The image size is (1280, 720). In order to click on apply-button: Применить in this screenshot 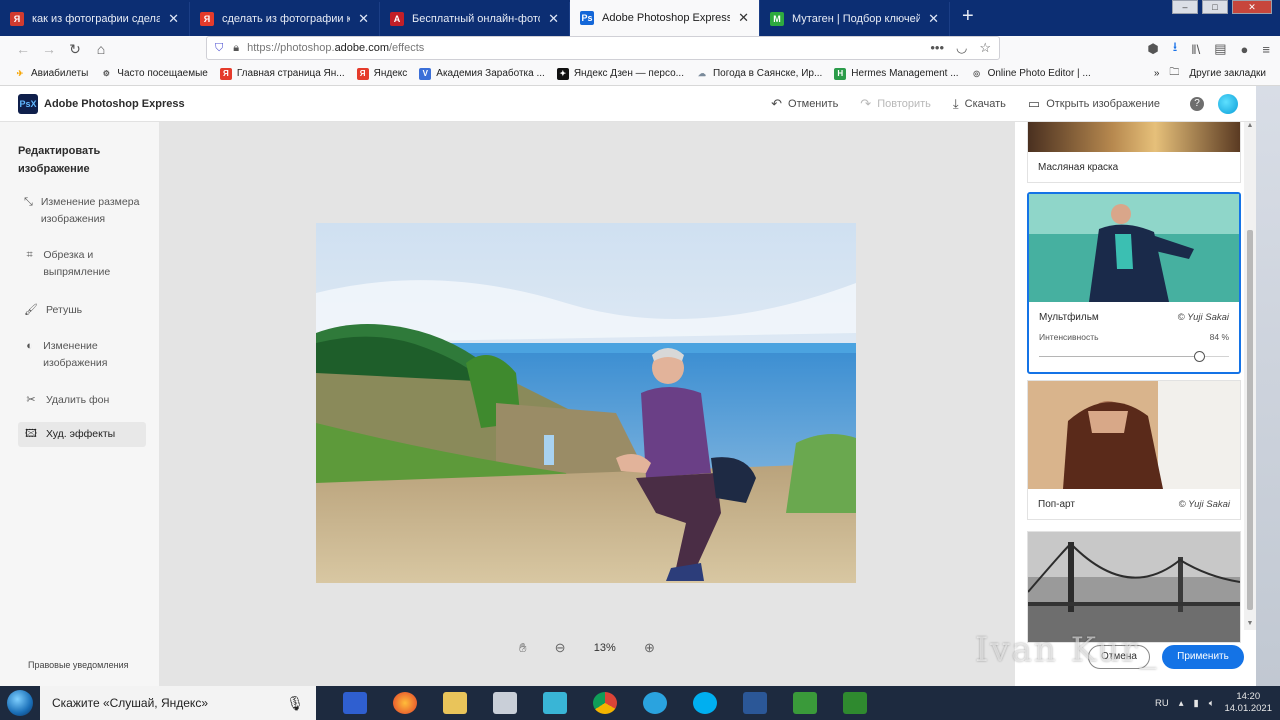, I will do `click(1203, 657)`.